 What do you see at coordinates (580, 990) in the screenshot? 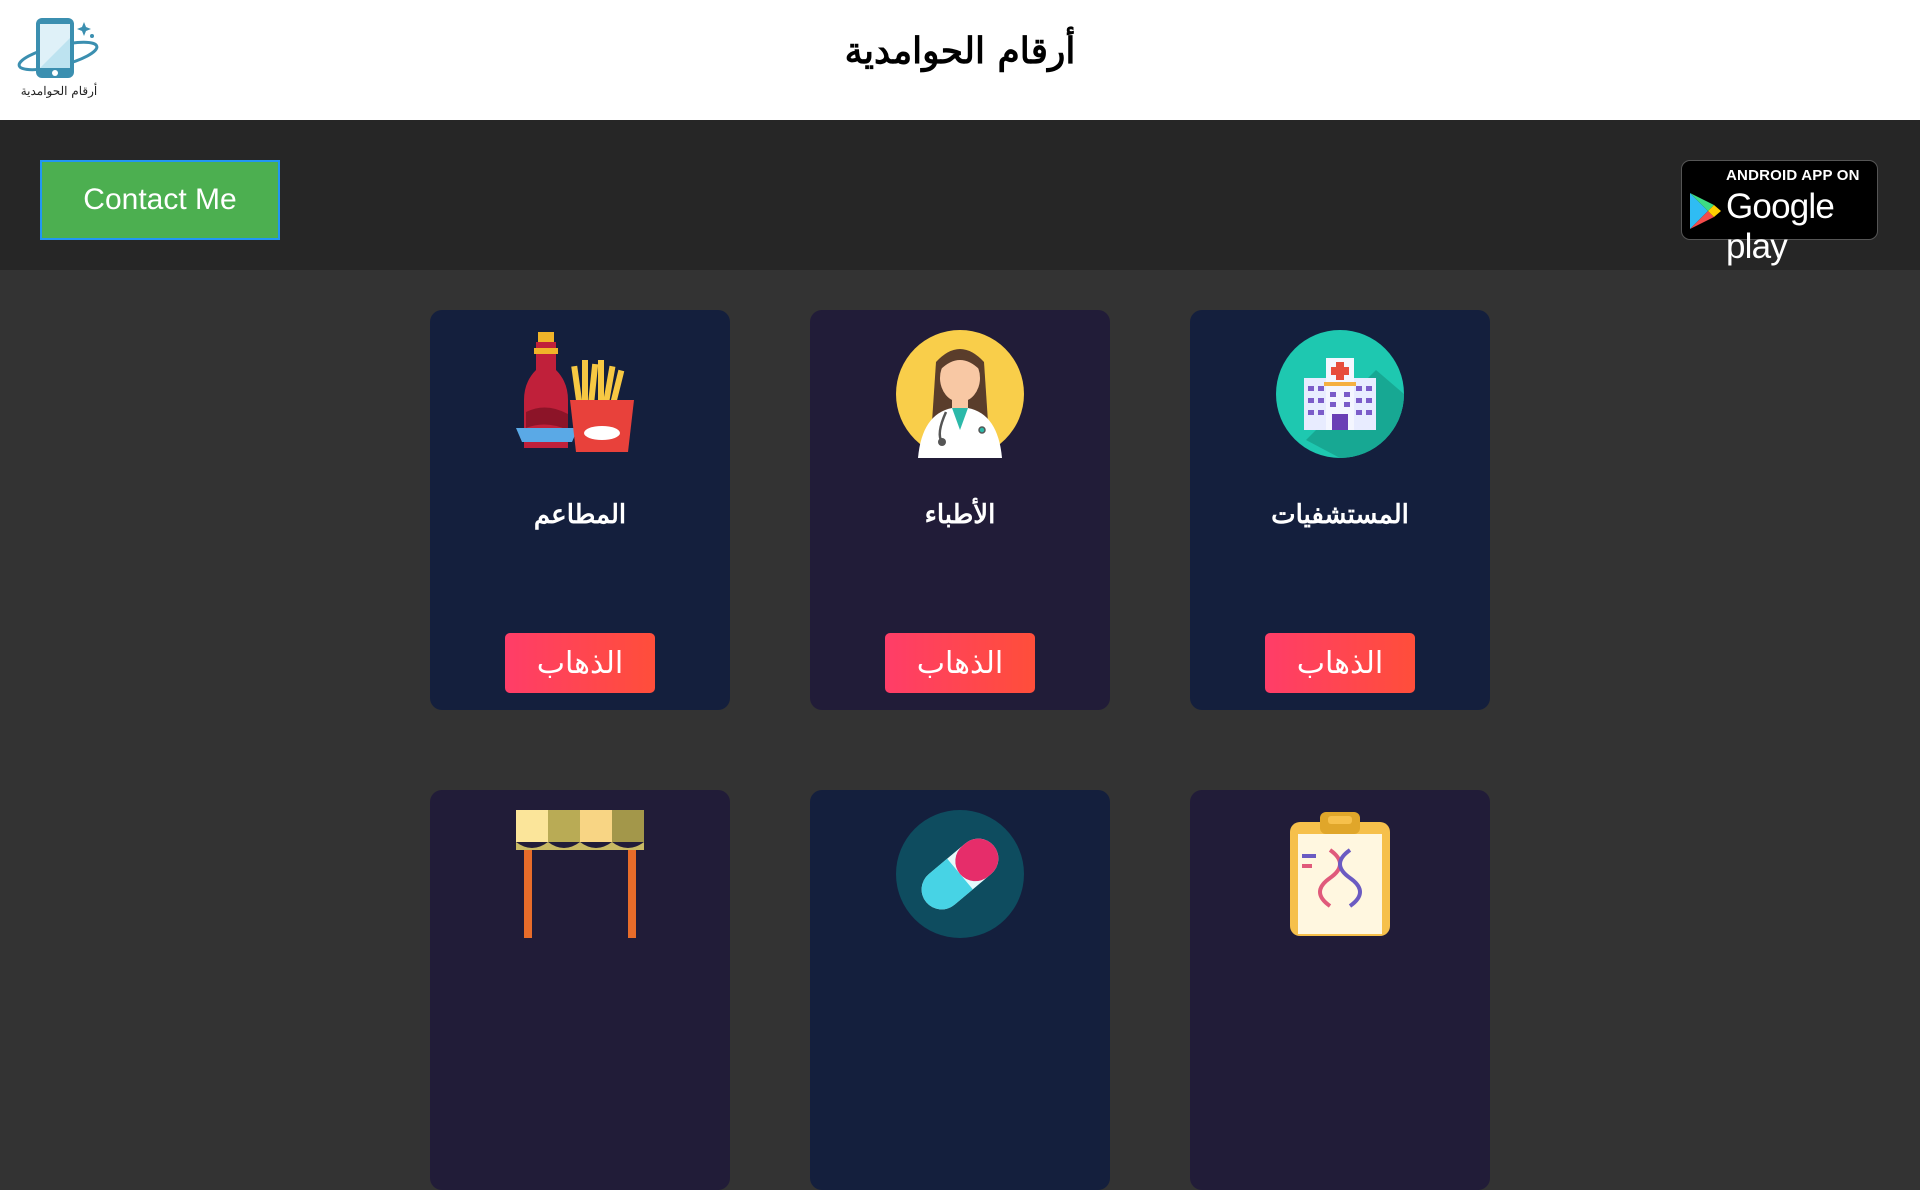
I see `card-shops` at bounding box center [580, 990].